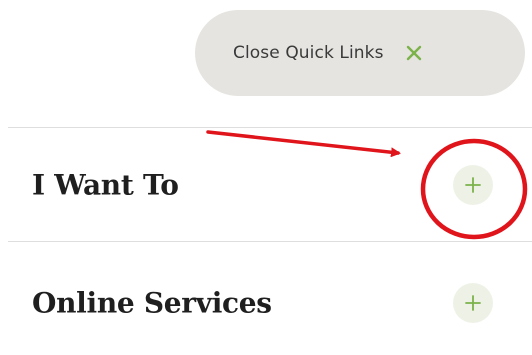 Image resolution: width=532 pixels, height=355 pixels. What do you see at coordinates (152, 303) in the screenshot?
I see `section-title: Online Services` at bounding box center [152, 303].